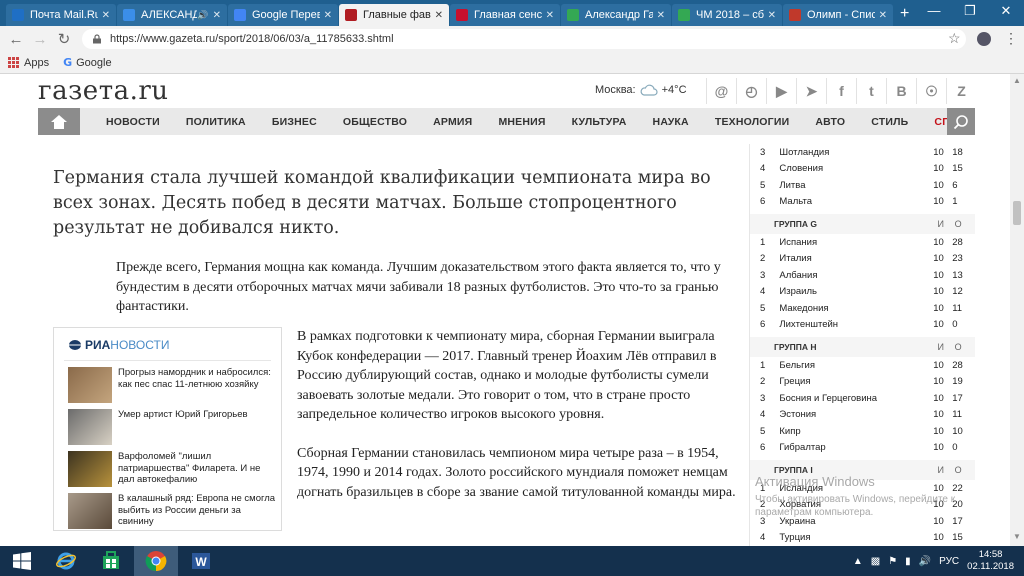 This screenshot has height=576, width=1024. I want to click on browser-tab: АЛЕКСАНДР🔊 ✕, so click(172, 15).